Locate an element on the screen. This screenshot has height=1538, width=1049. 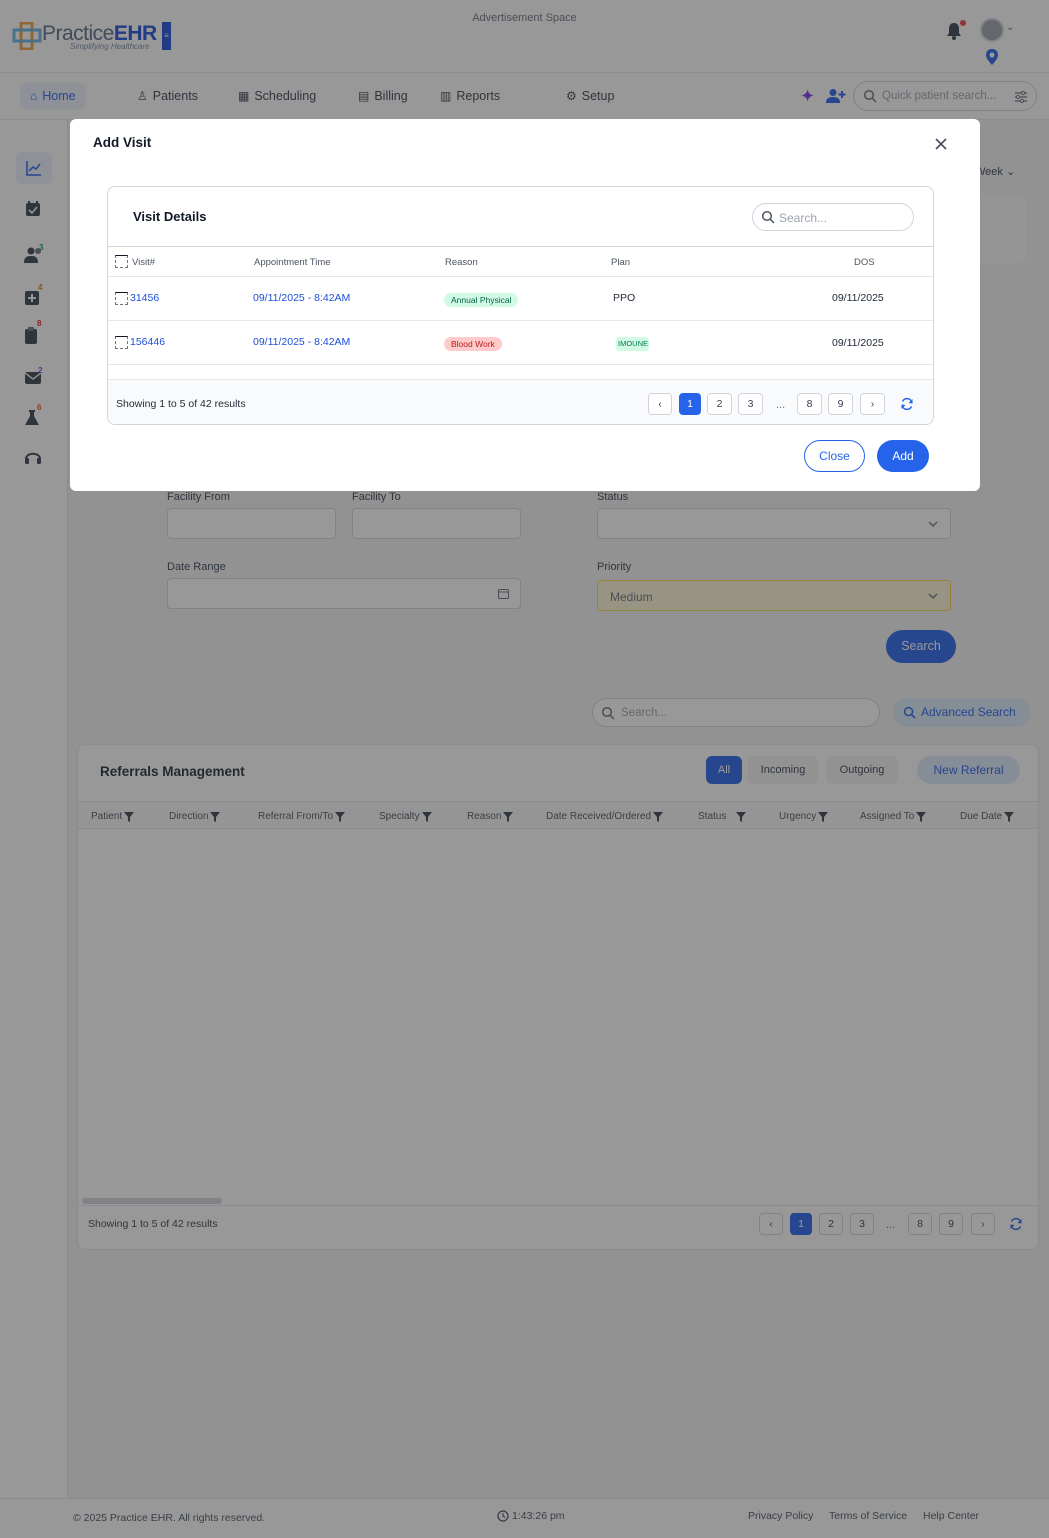
visit-number-link: 31456 is located at coordinates (144, 298).